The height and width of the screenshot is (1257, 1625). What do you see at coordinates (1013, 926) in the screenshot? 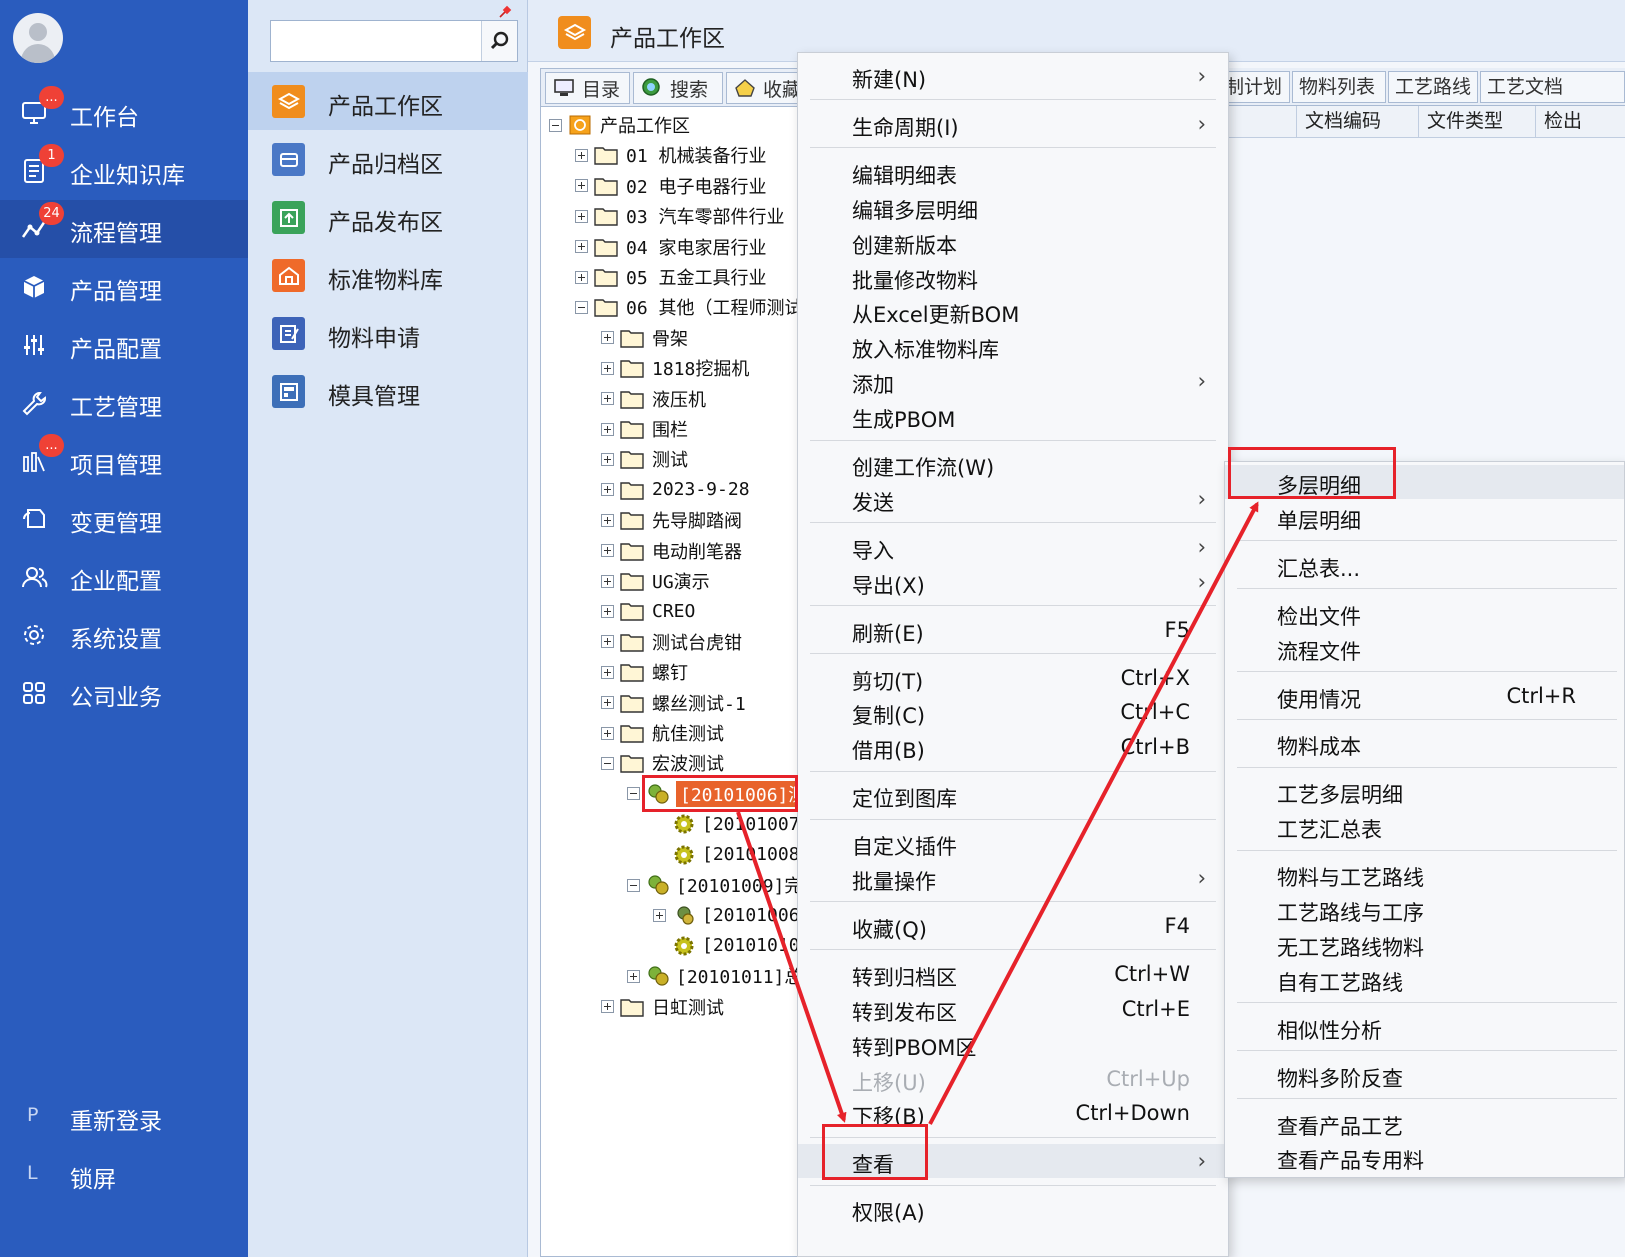
I see `menu-item: 收藏(Q) F4` at bounding box center [1013, 926].